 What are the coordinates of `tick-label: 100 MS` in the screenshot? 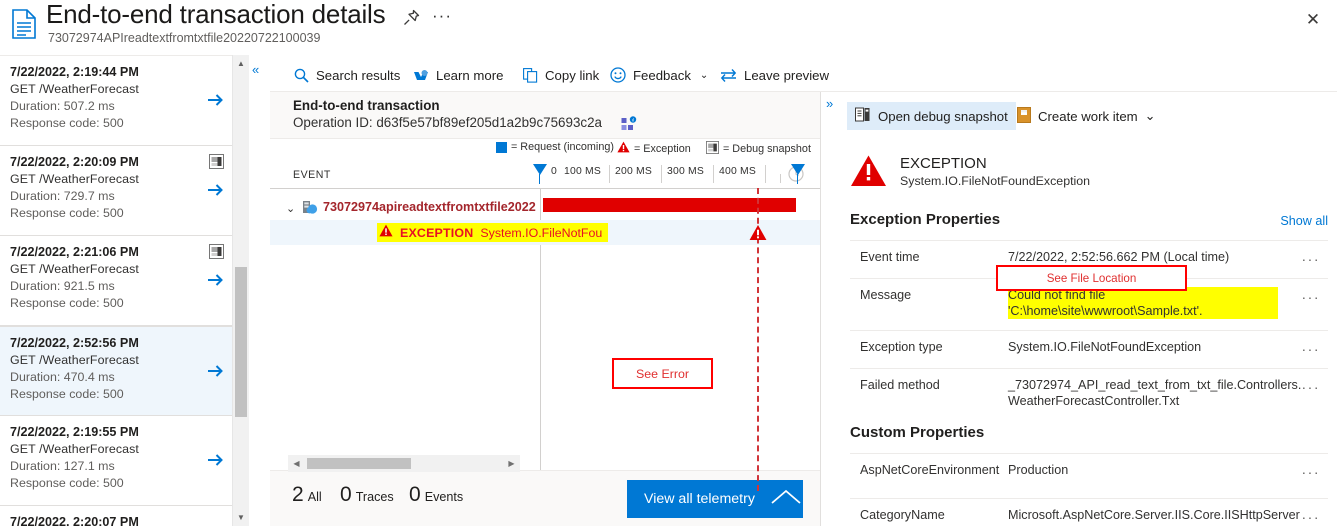 It's located at (583, 171).